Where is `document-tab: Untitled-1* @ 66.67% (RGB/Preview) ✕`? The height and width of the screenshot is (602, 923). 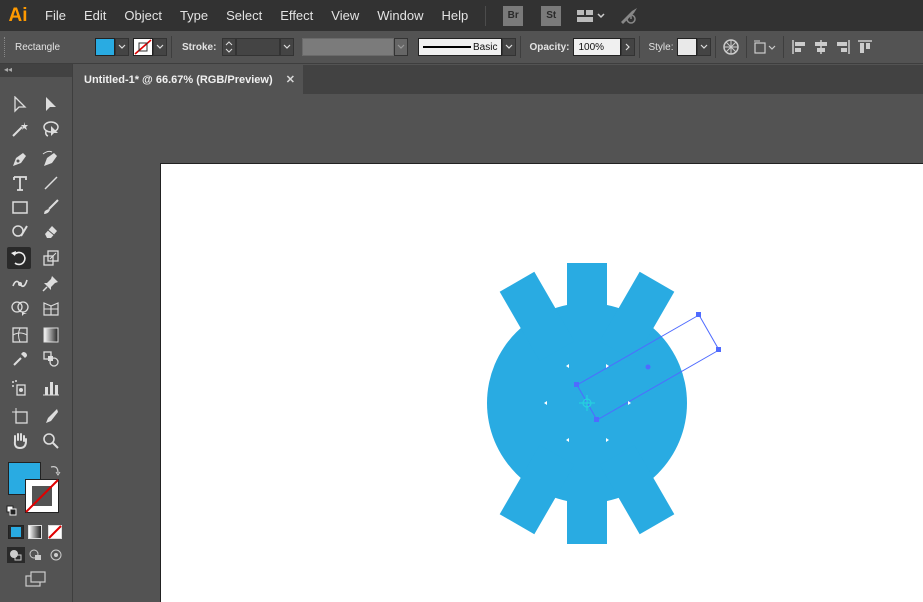
document-tab: Untitled-1* @ 66.67% (RGB/Preview) ✕ is located at coordinates (188, 79).